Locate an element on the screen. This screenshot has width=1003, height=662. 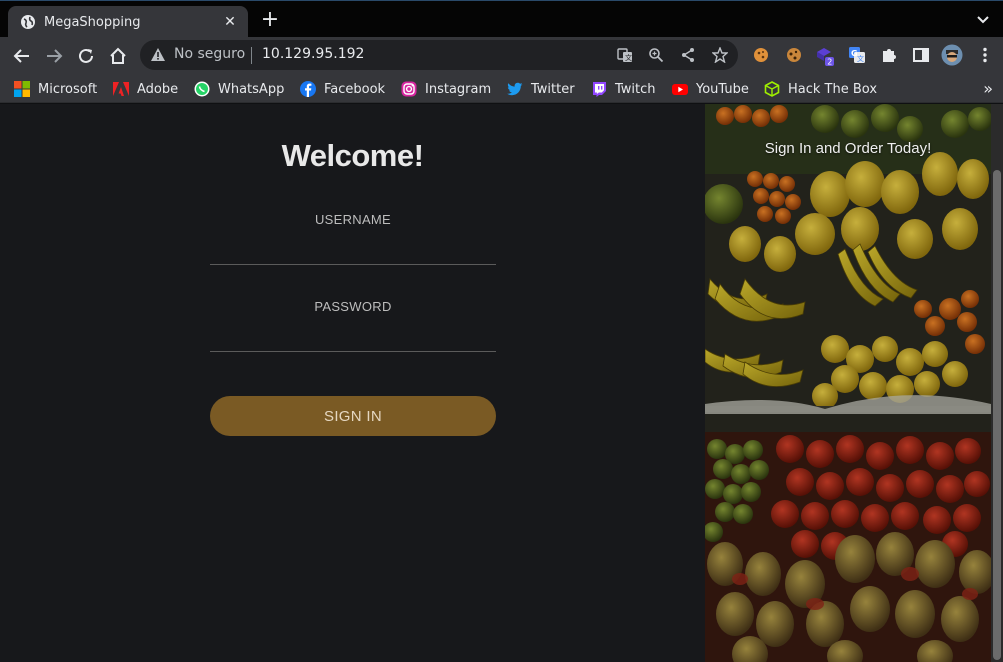
bookmark-star-icon is located at coordinates (720, 55).